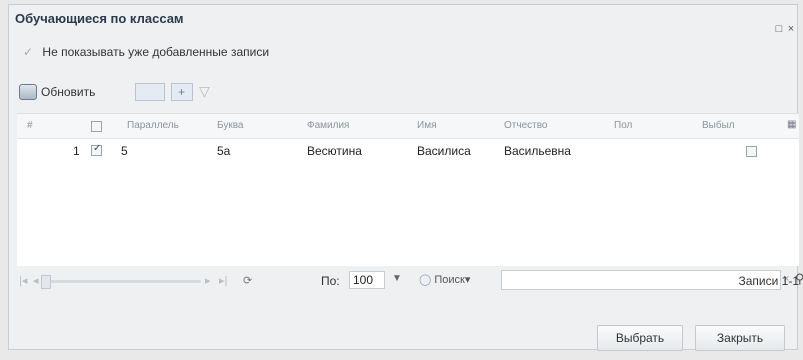 This screenshot has height=360, width=803. Describe the element at coordinates (121, 281) in the screenshot. I see `page-slider` at that location.